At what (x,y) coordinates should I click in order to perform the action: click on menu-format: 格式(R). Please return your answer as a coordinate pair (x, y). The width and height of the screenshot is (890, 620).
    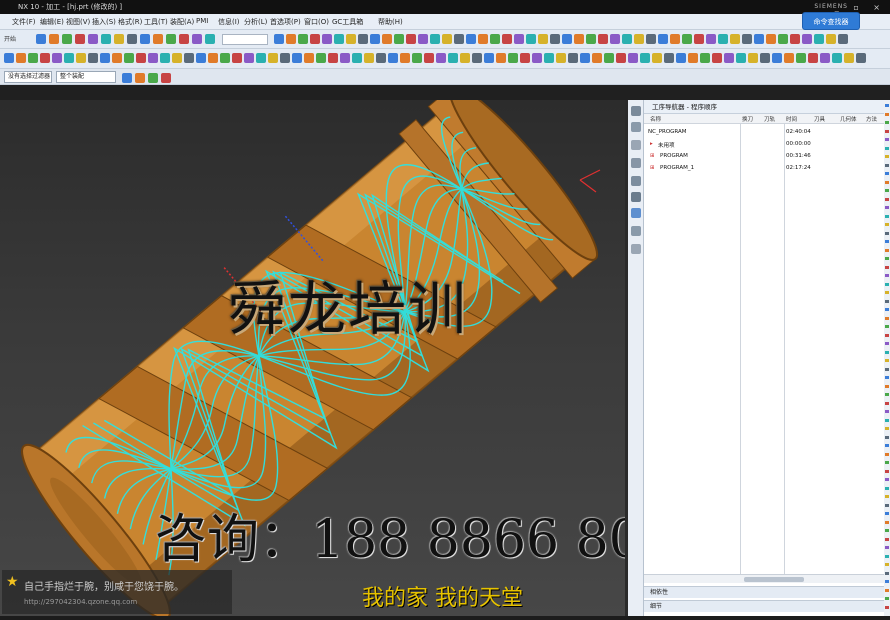
    Looking at the image, I should click on (130, 22).